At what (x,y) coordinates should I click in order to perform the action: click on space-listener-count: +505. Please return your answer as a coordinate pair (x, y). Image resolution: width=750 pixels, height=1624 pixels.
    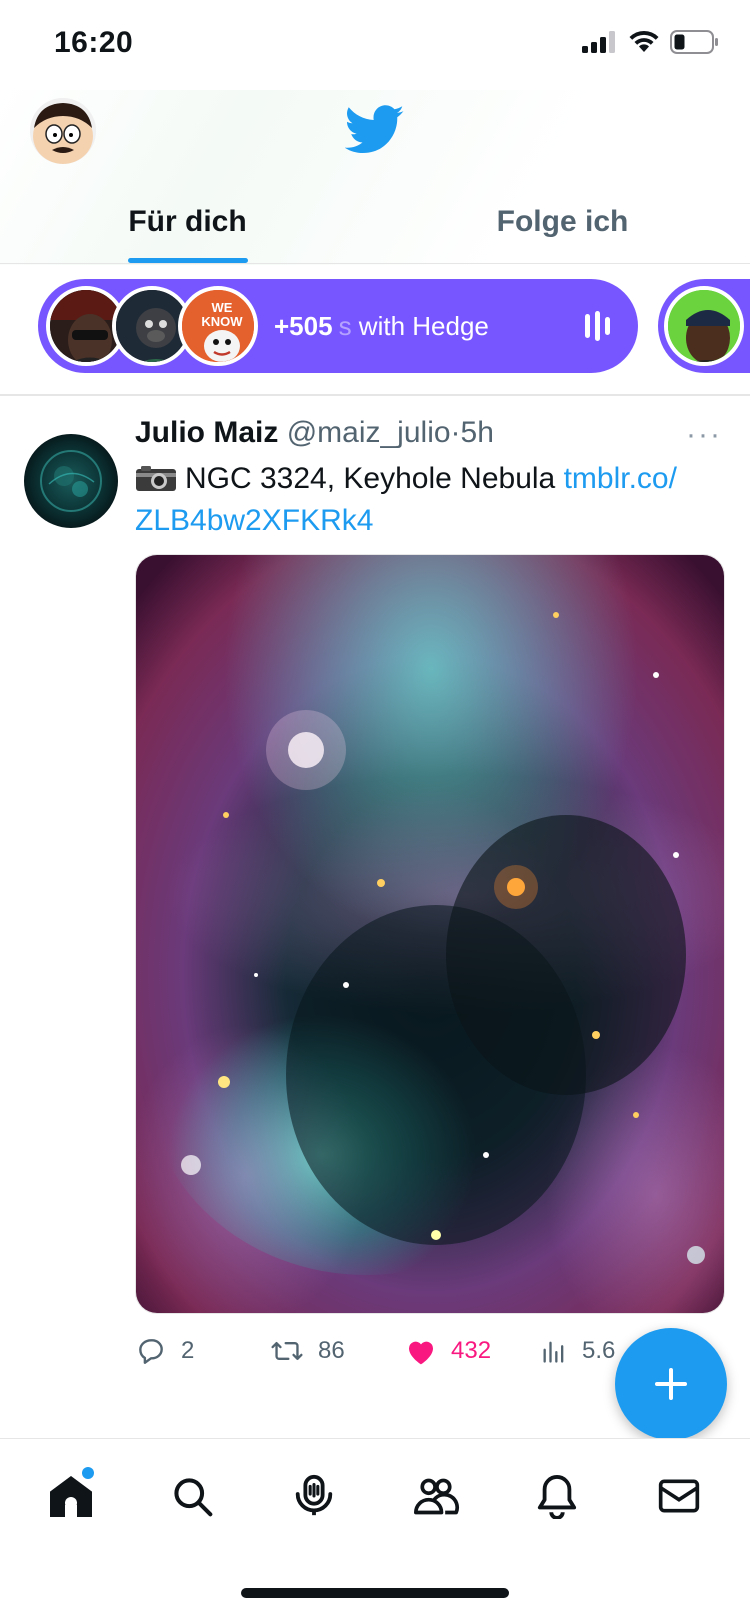
    Looking at the image, I should click on (303, 325).